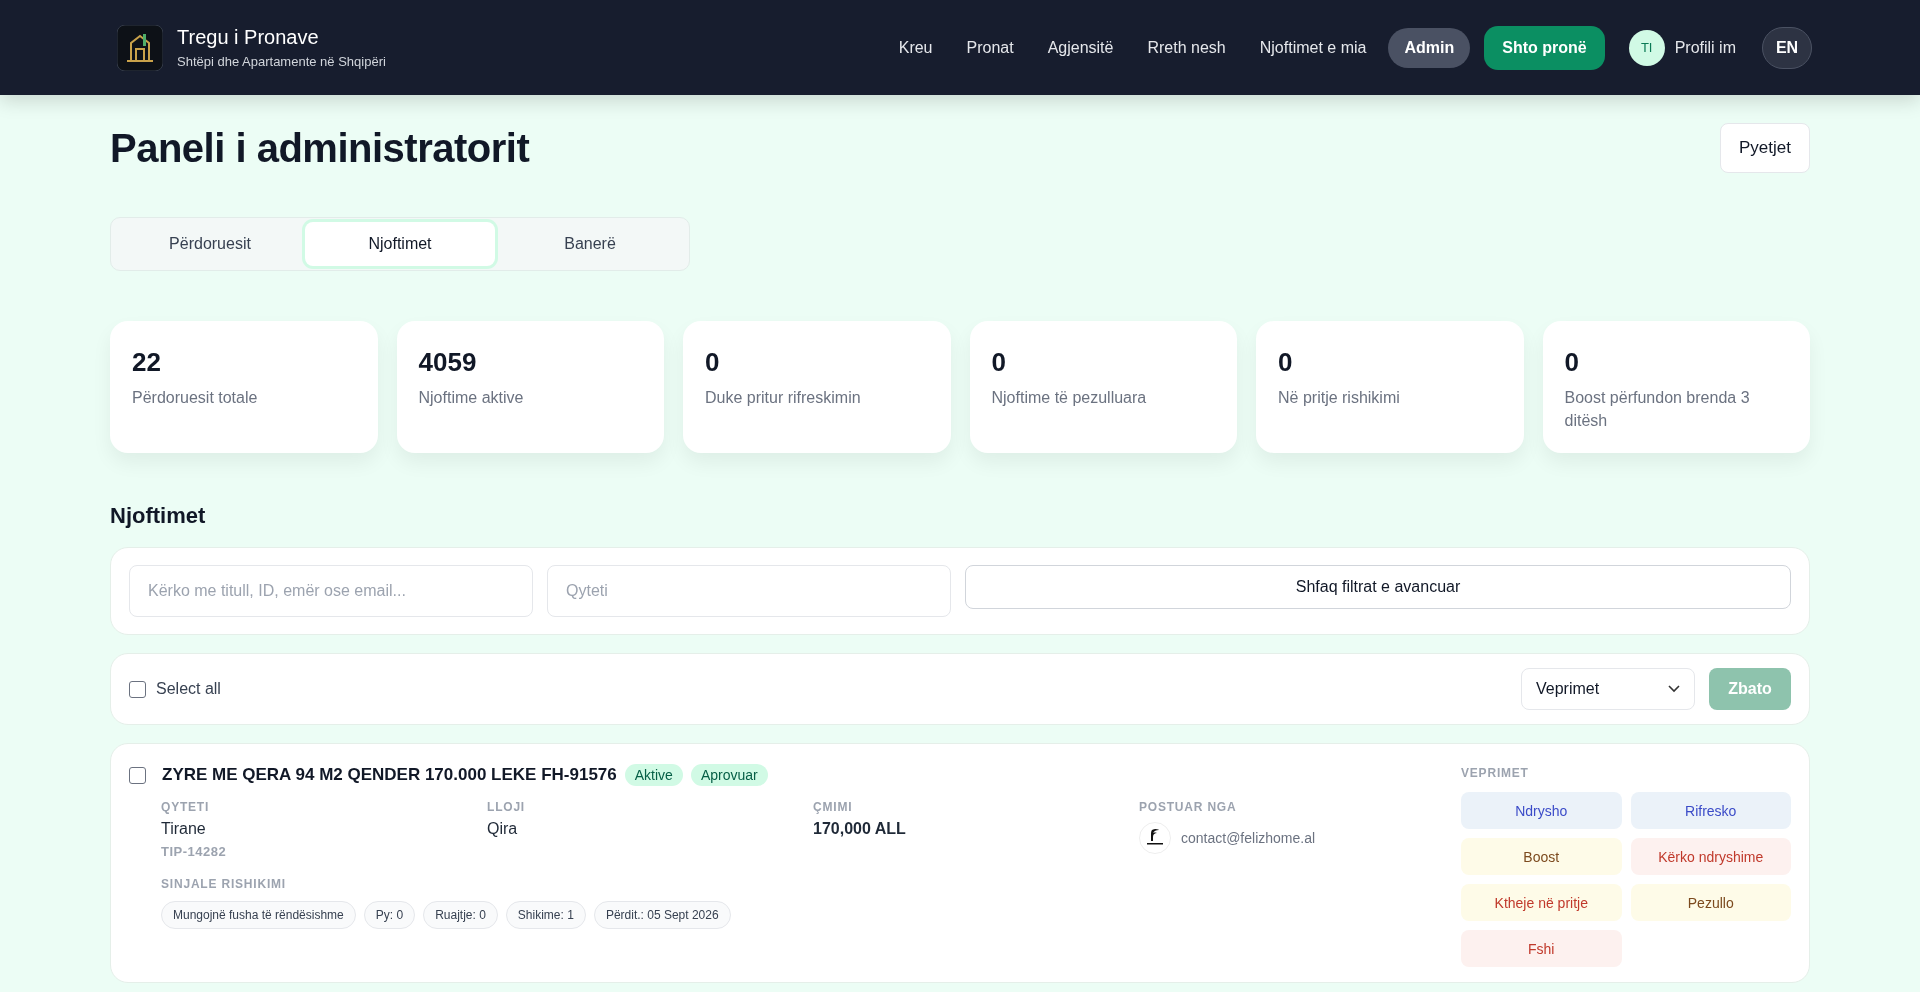  What do you see at coordinates (729, 775) in the screenshot?
I see `status-badge: Aprovuar` at bounding box center [729, 775].